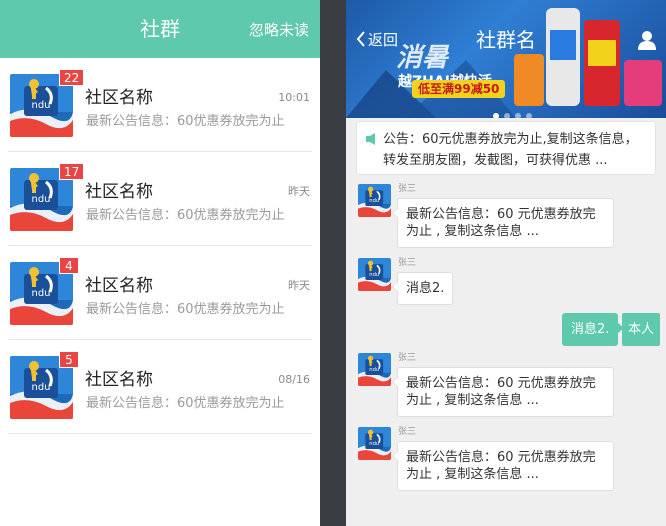 This screenshot has height=526, width=666. I want to click on chat-title: 社群名, so click(506, 40).